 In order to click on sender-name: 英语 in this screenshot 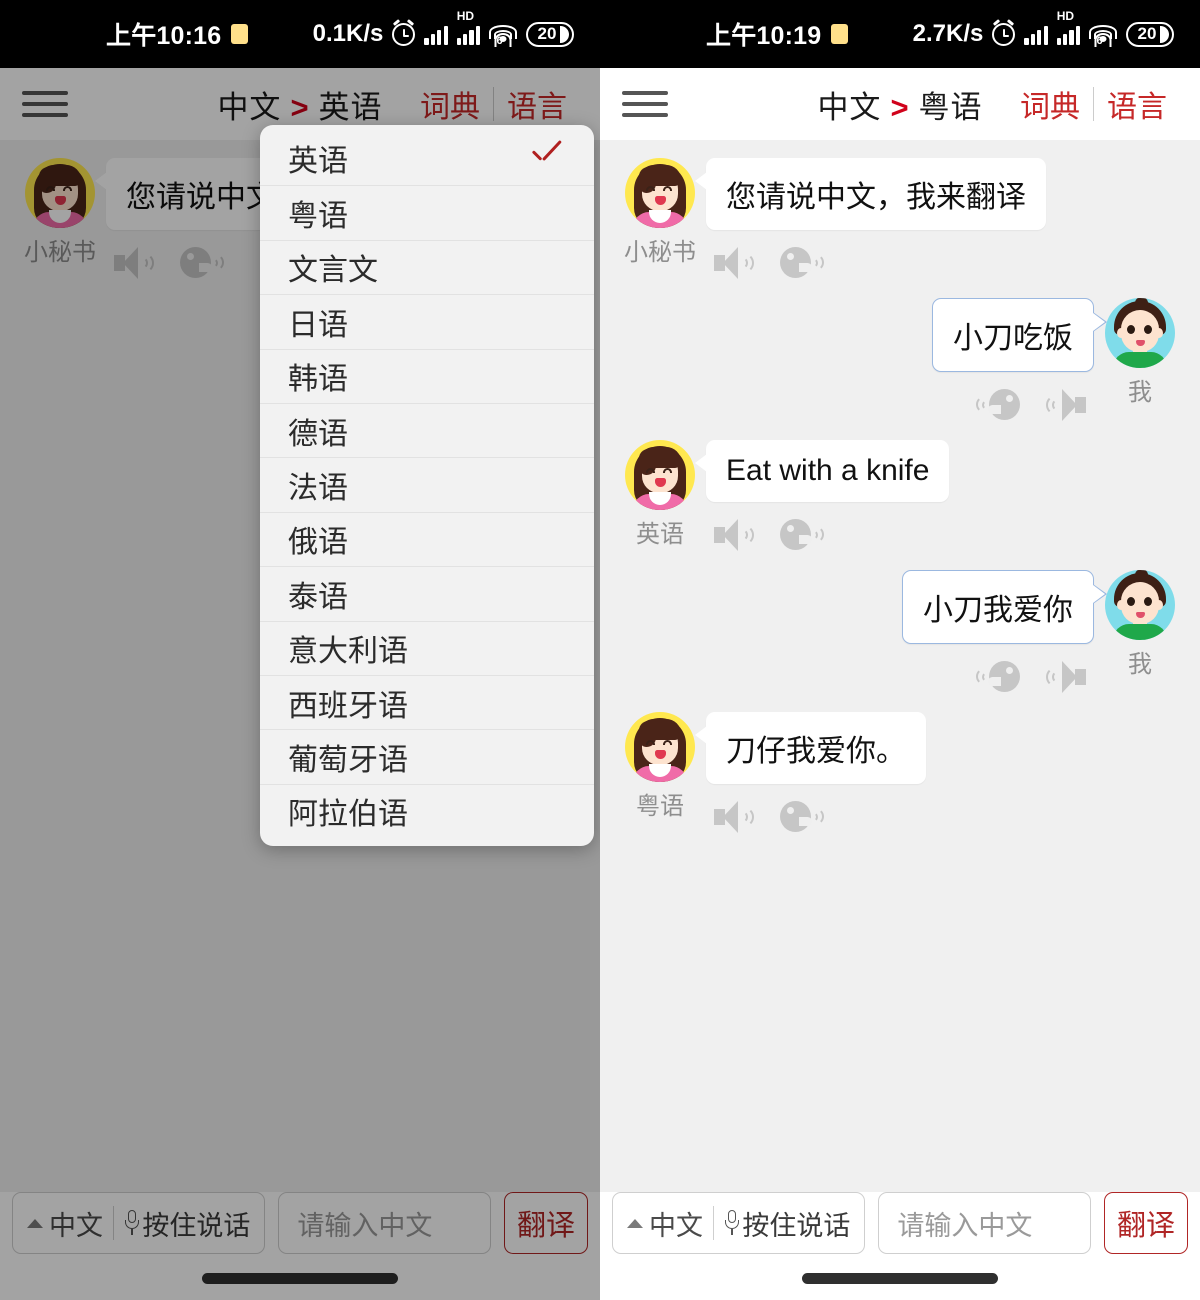, I will do `click(660, 534)`.